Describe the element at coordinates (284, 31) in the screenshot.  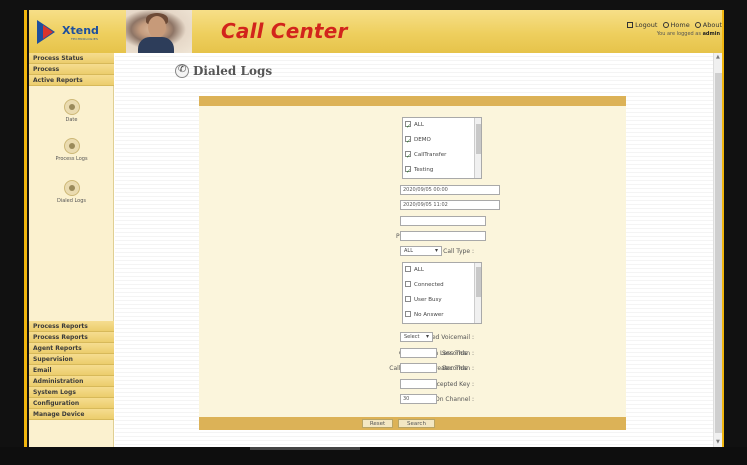
I see `app-title: Call Center` at that location.